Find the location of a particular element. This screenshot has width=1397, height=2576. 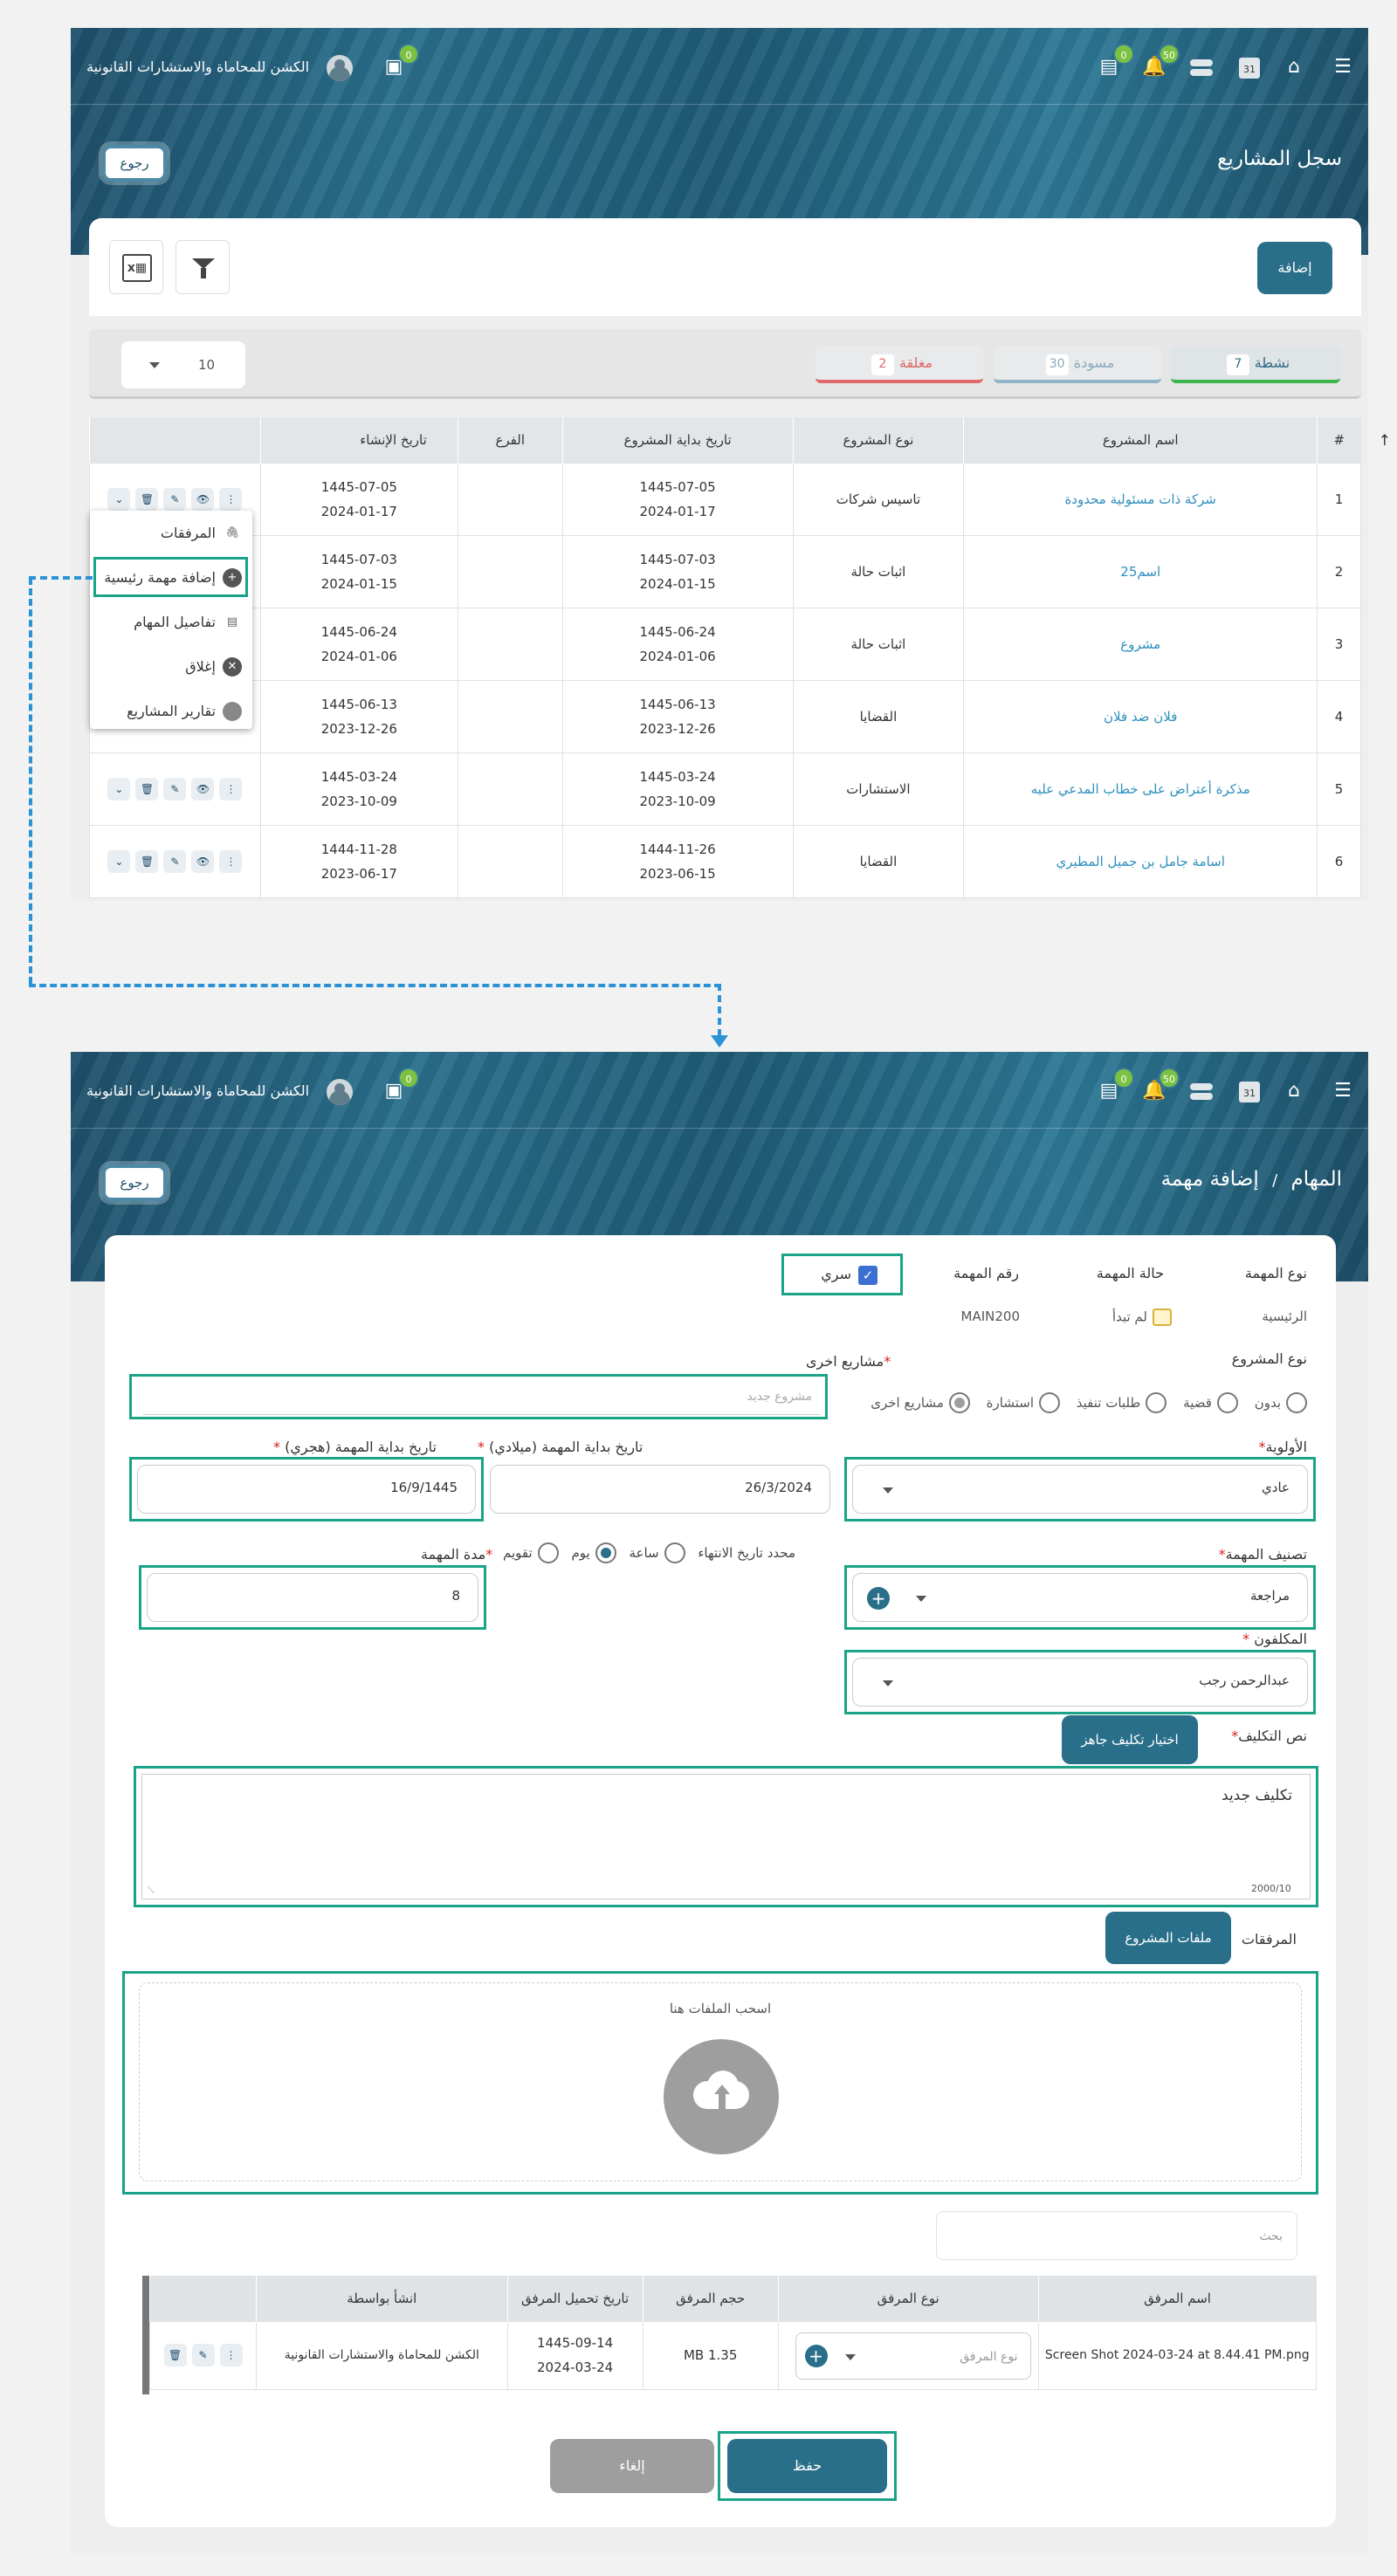

excel-export-button: x▦ is located at coordinates (136, 267).